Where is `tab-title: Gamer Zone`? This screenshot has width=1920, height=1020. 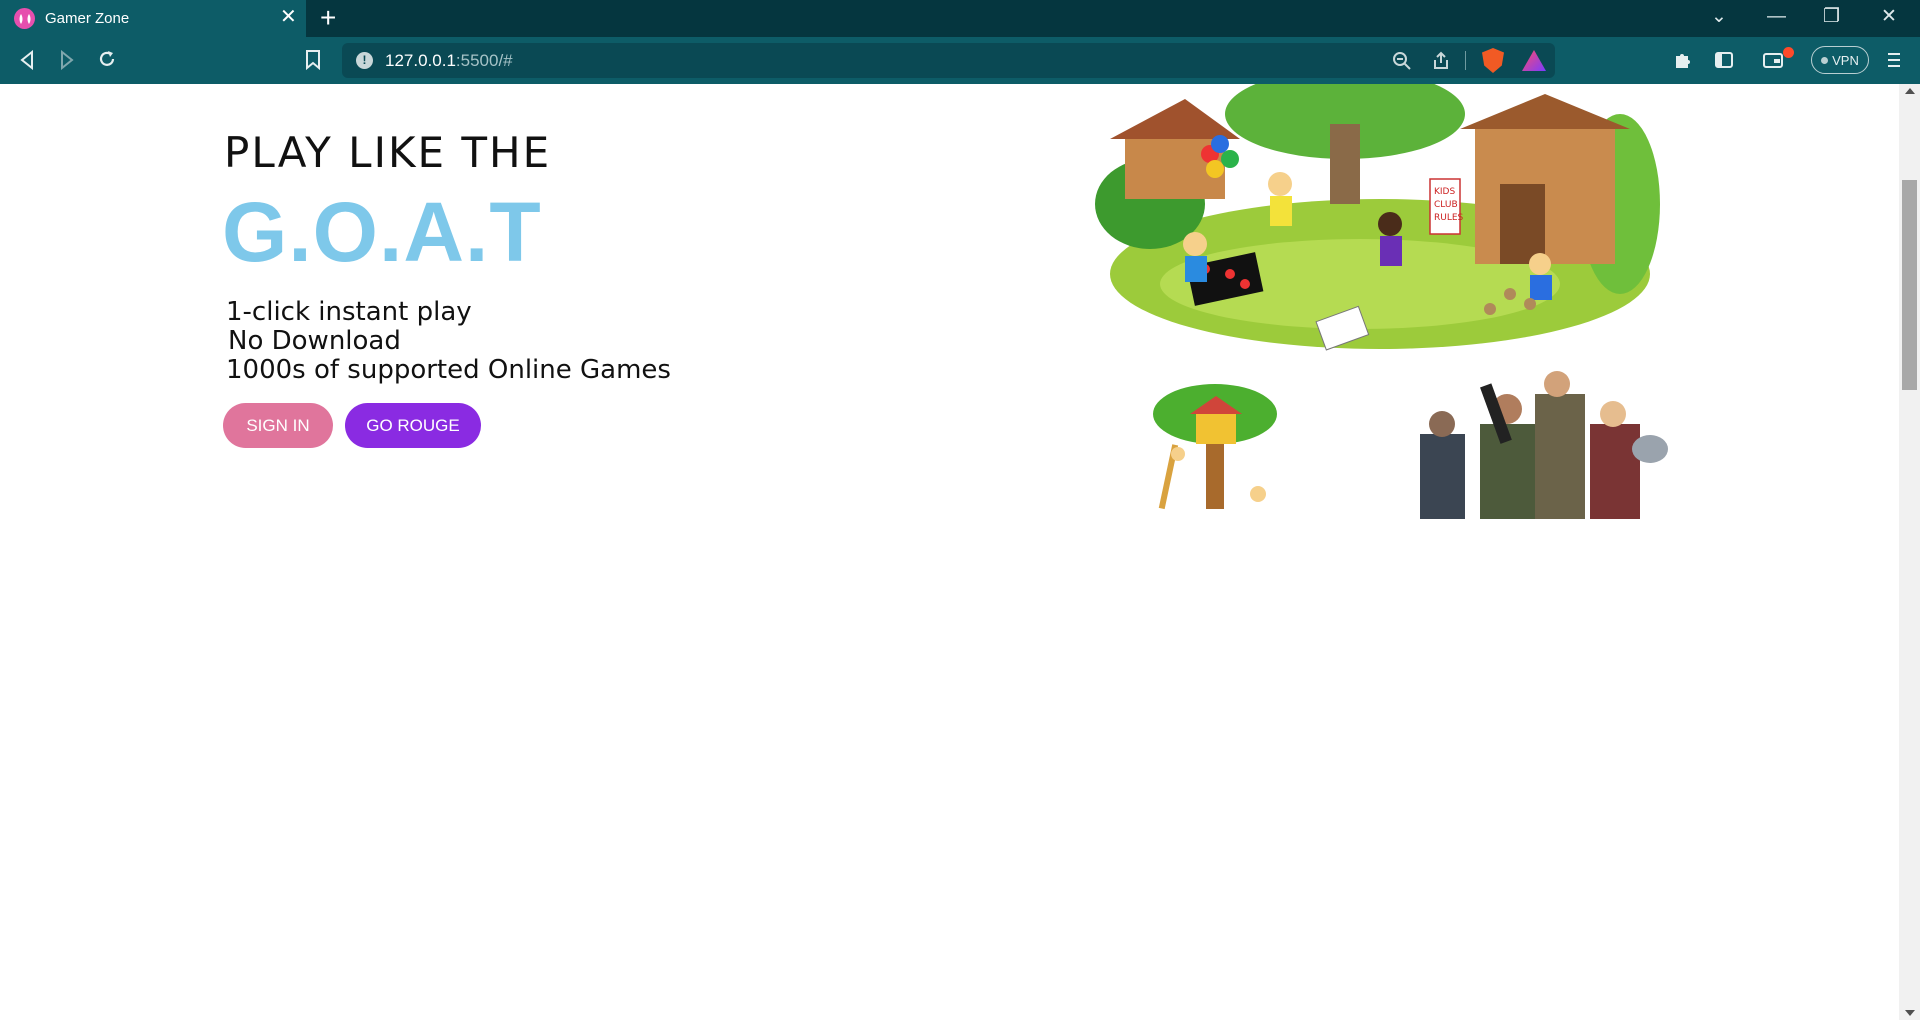
tab-title: Gamer Zone is located at coordinates (87, 18).